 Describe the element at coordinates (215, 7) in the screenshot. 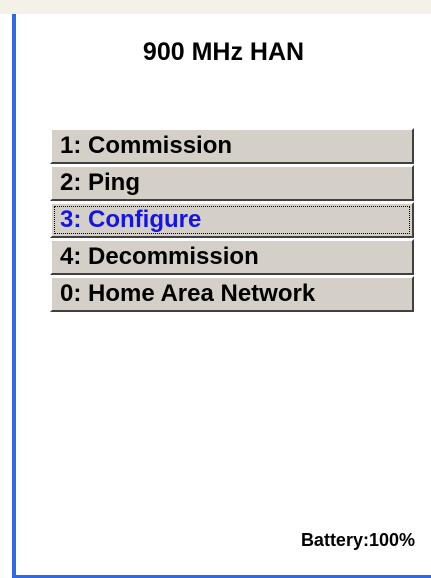

I see `top-strip` at that location.